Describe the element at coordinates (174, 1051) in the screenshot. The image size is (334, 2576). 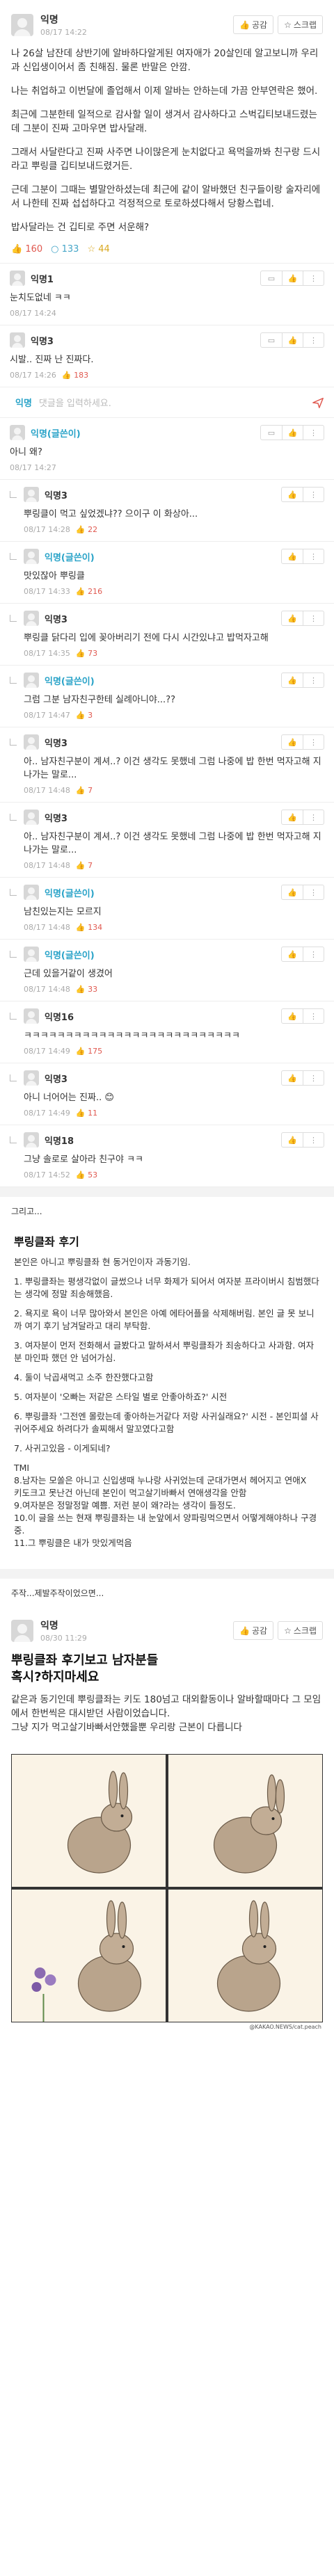
I see `comment-foot: 08/17 14:49 👍 175` at that location.